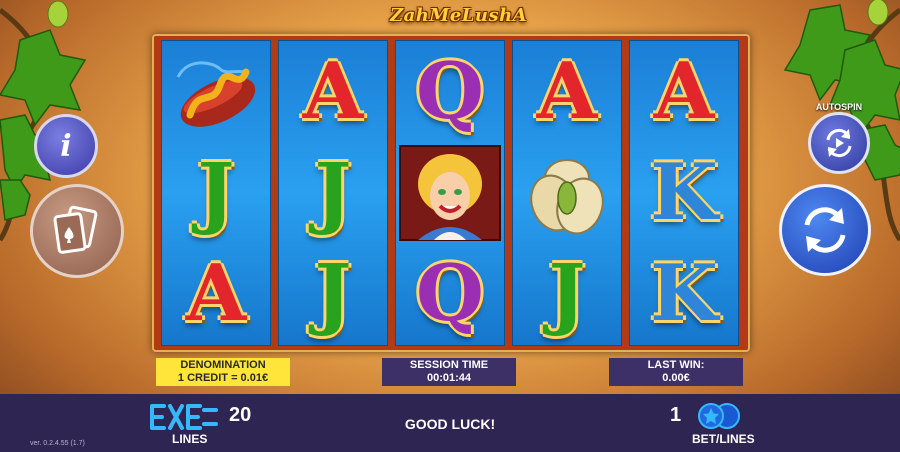 Image resolution: width=900 pixels, height=452 pixels. What do you see at coordinates (449, 365) in the screenshot?
I see `session-time-title: SESSION TIME` at bounding box center [449, 365].